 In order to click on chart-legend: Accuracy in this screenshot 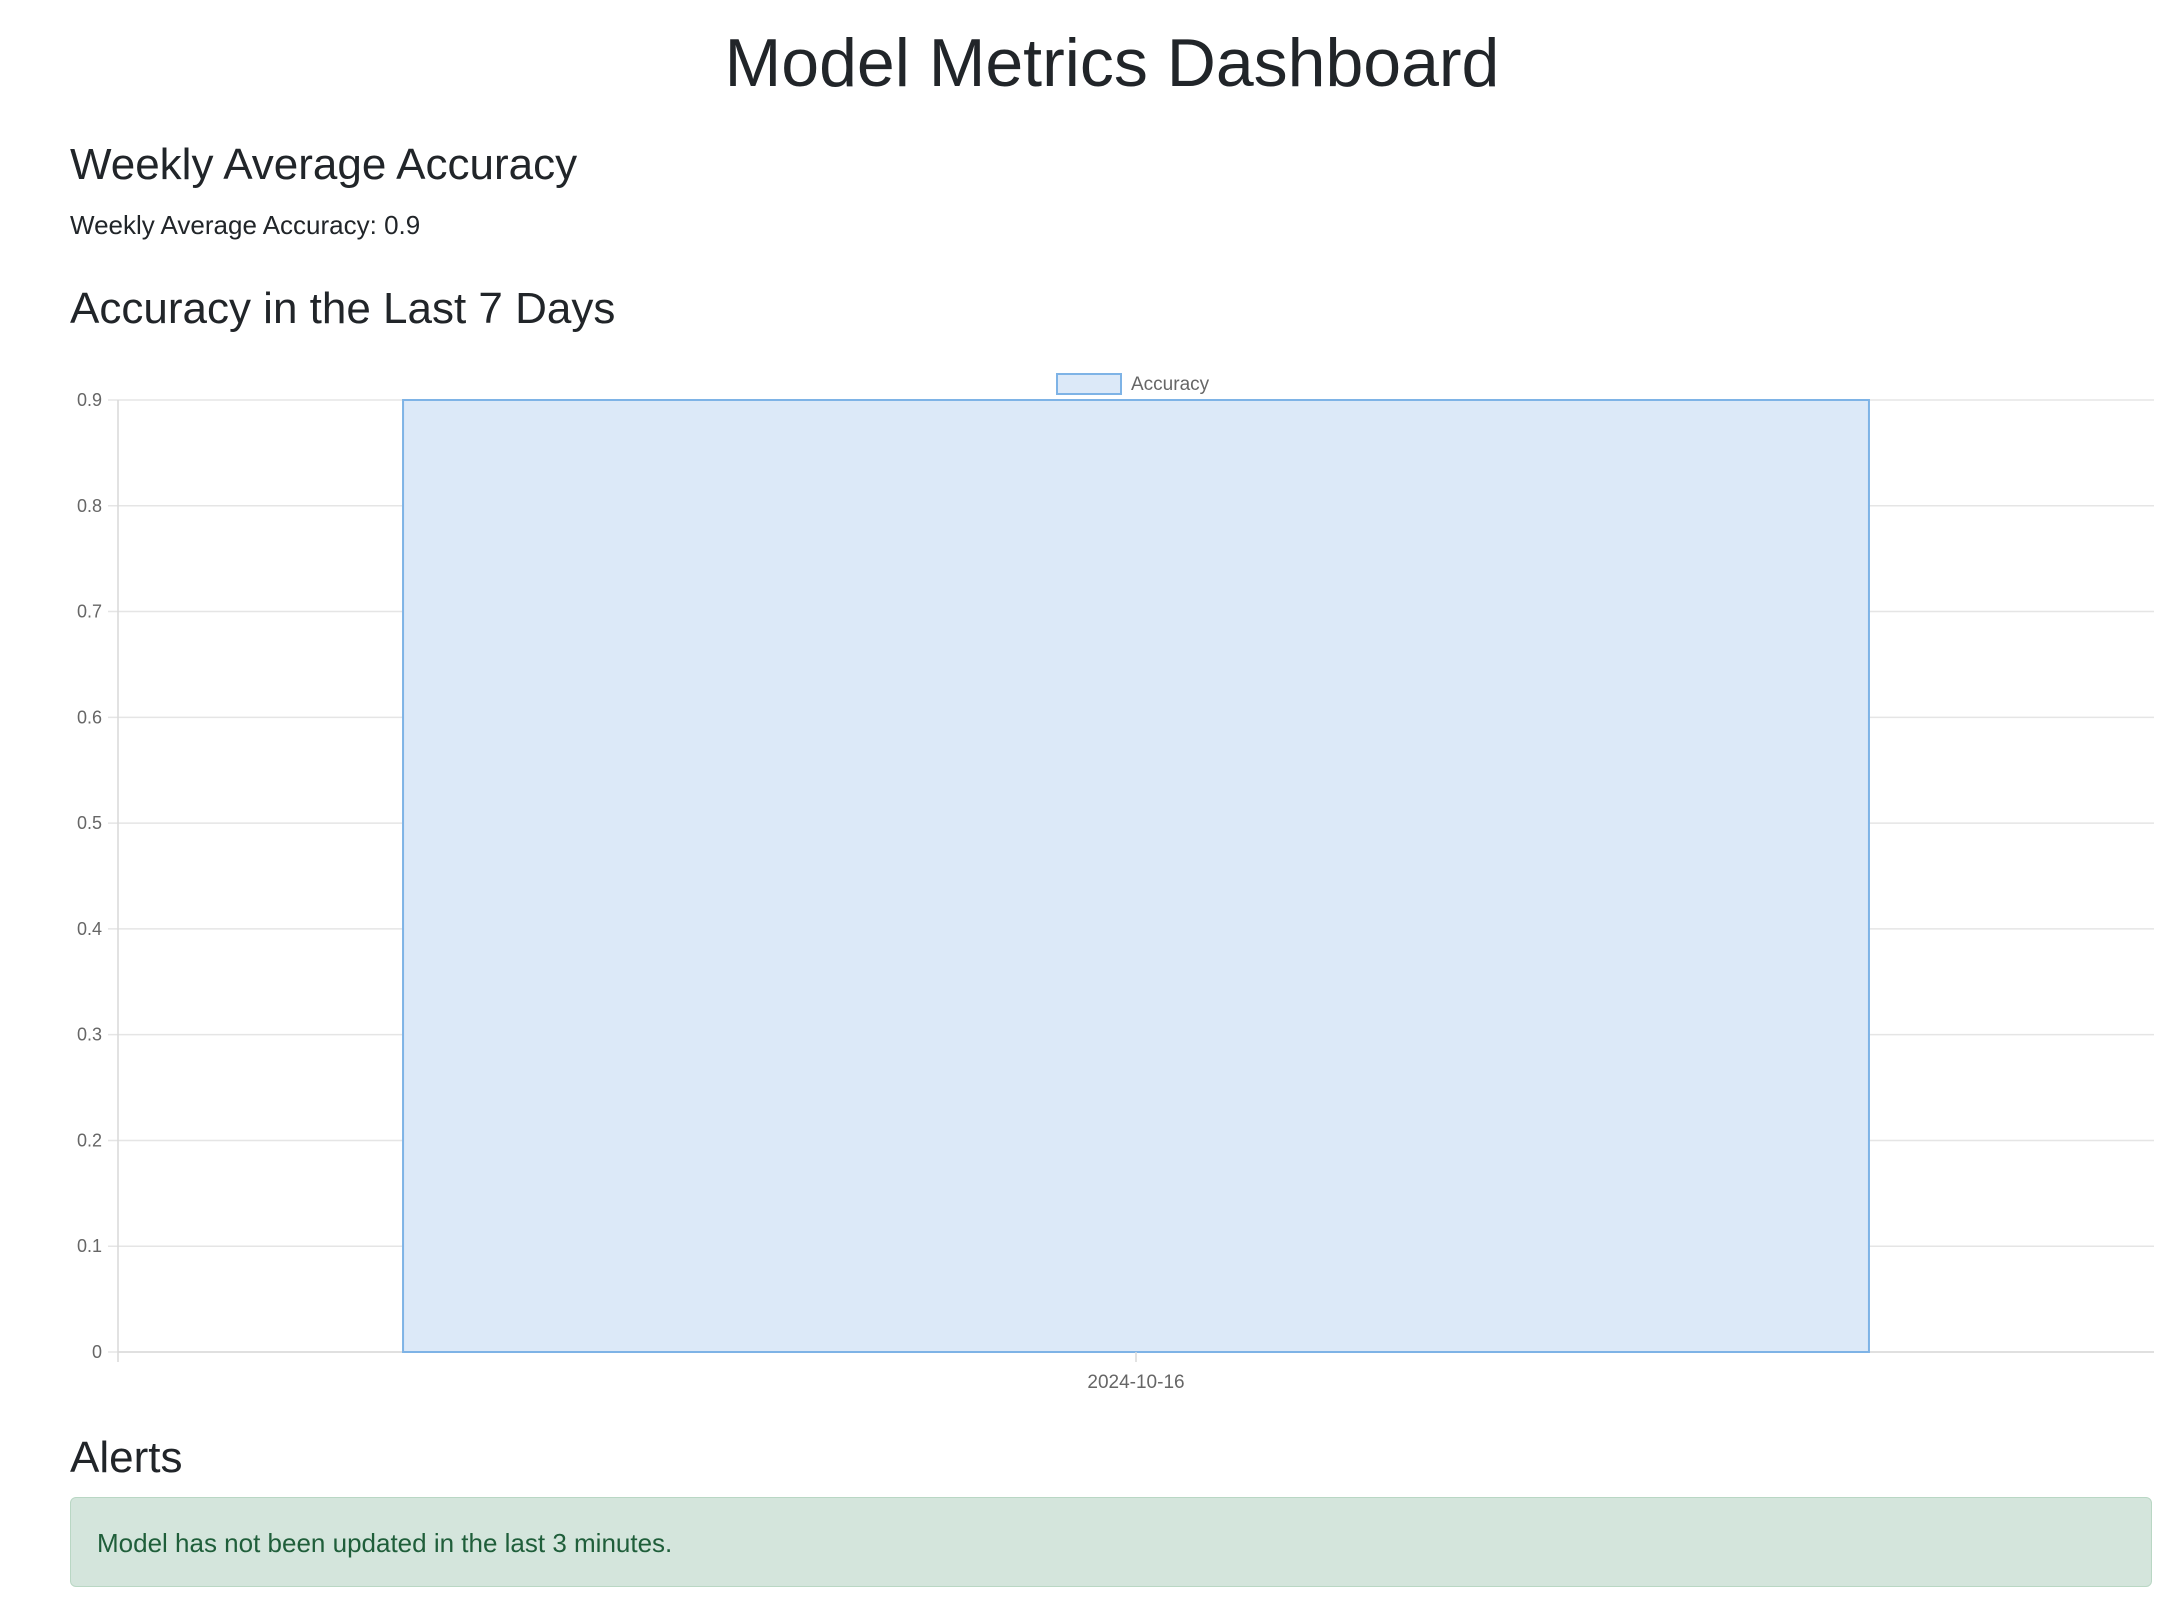, I will do `click(1133, 384)`.